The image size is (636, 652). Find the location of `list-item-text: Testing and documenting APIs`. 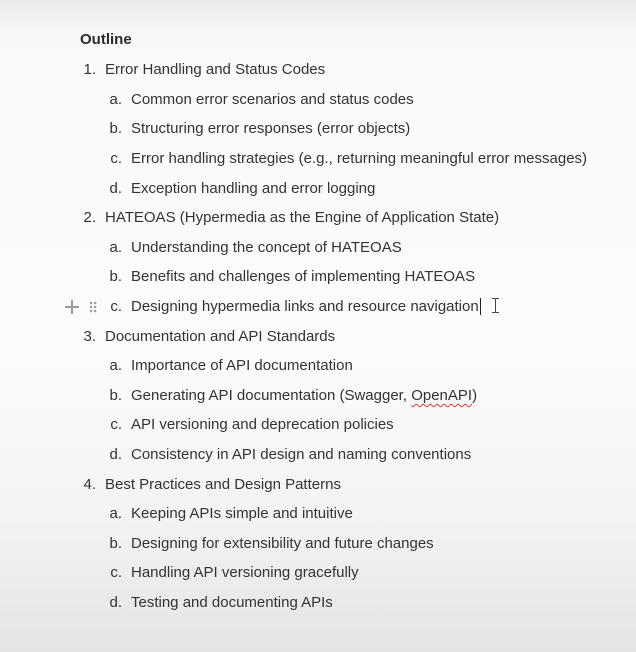

list-item-text: Testing and documenting APIs is located at coordinates (232, 602).